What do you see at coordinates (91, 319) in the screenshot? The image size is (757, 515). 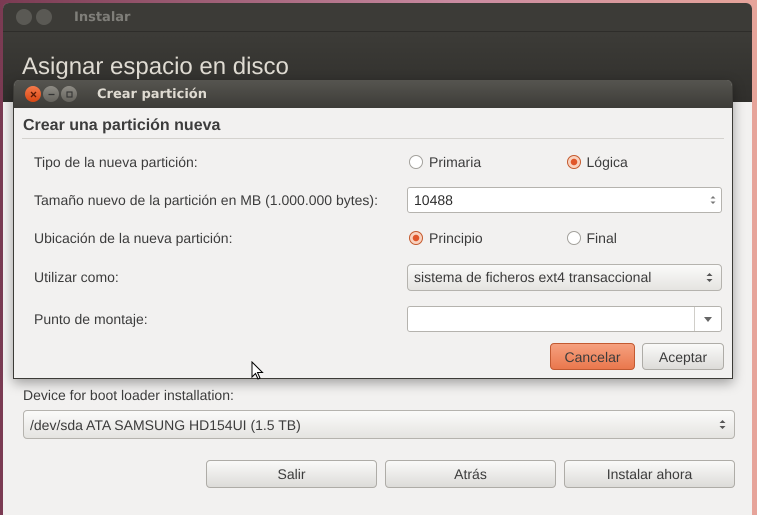 I see `field-label: Punto de montaje:` at bounding box center [91, 319].